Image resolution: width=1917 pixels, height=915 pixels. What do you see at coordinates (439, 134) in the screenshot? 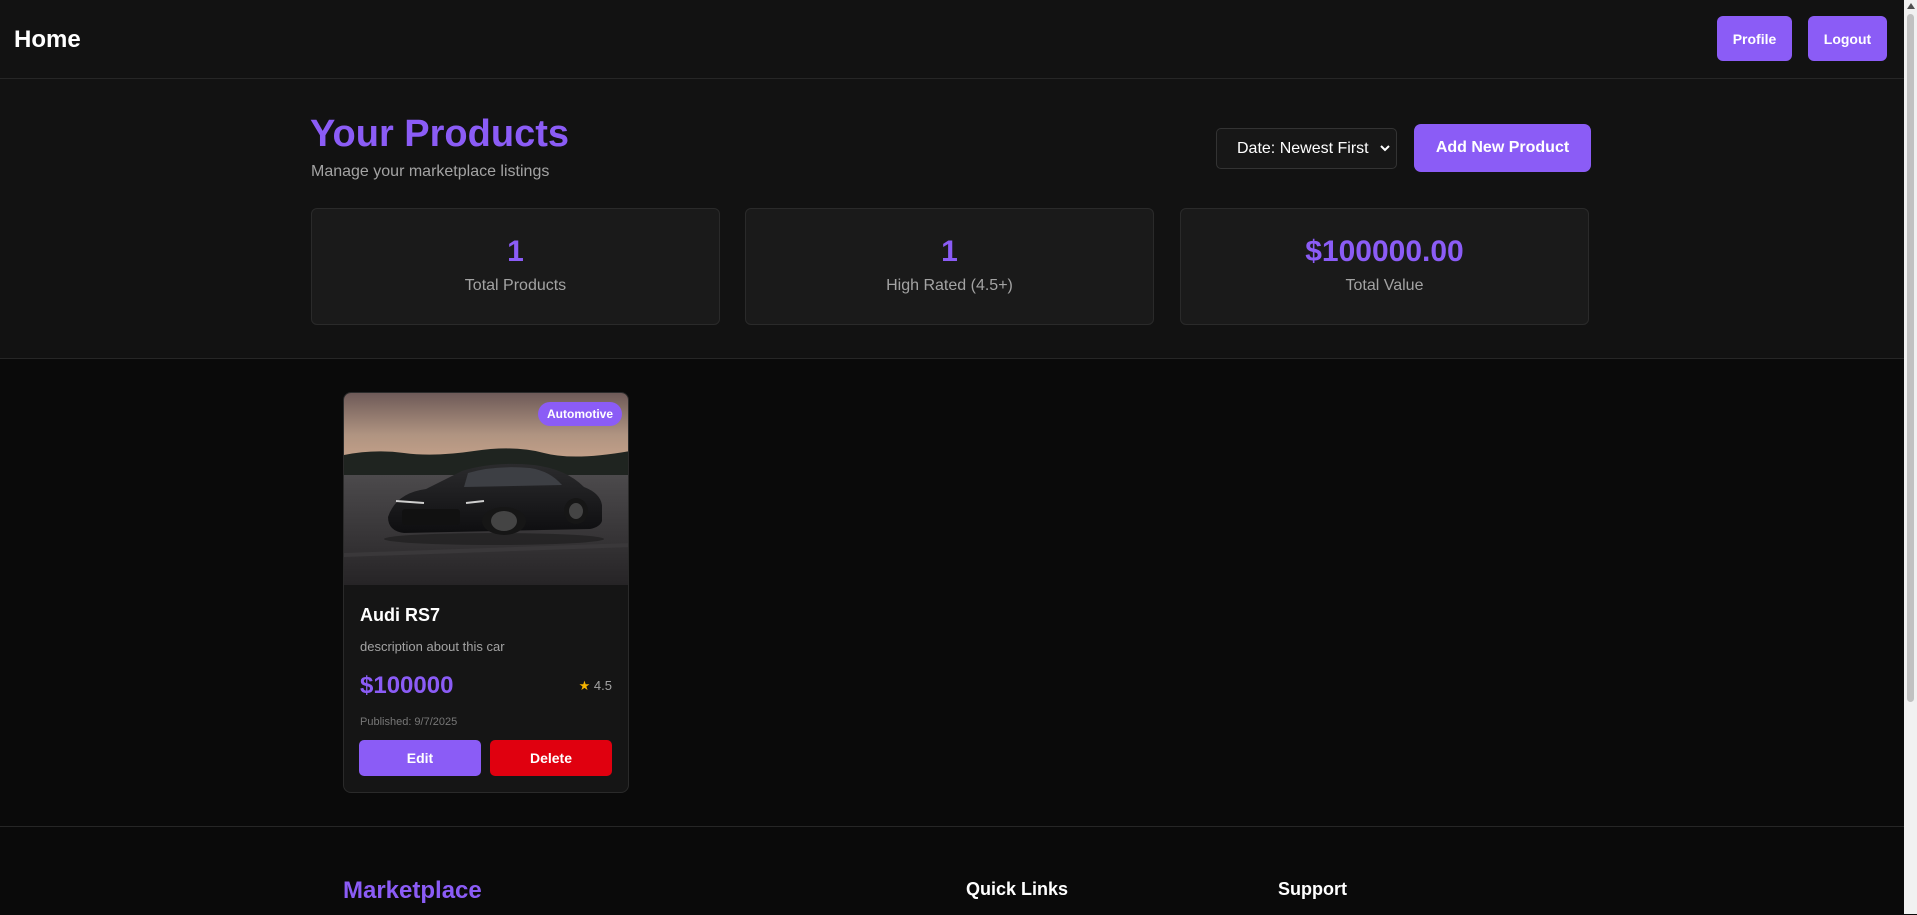
I see `page-title: Your Products` at bounding box center [439, 134].